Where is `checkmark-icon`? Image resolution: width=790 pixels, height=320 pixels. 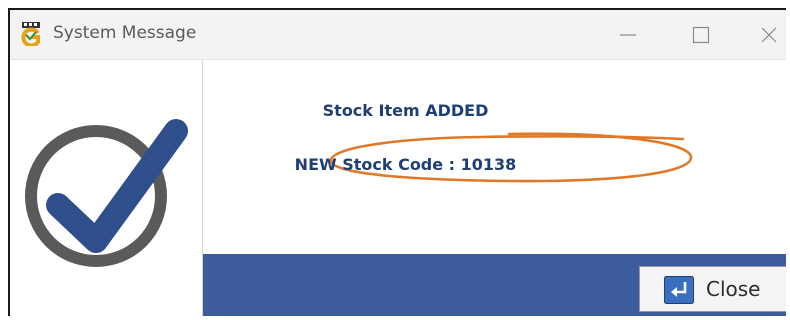
checkmark-icon is located at coordinates (106, 193).